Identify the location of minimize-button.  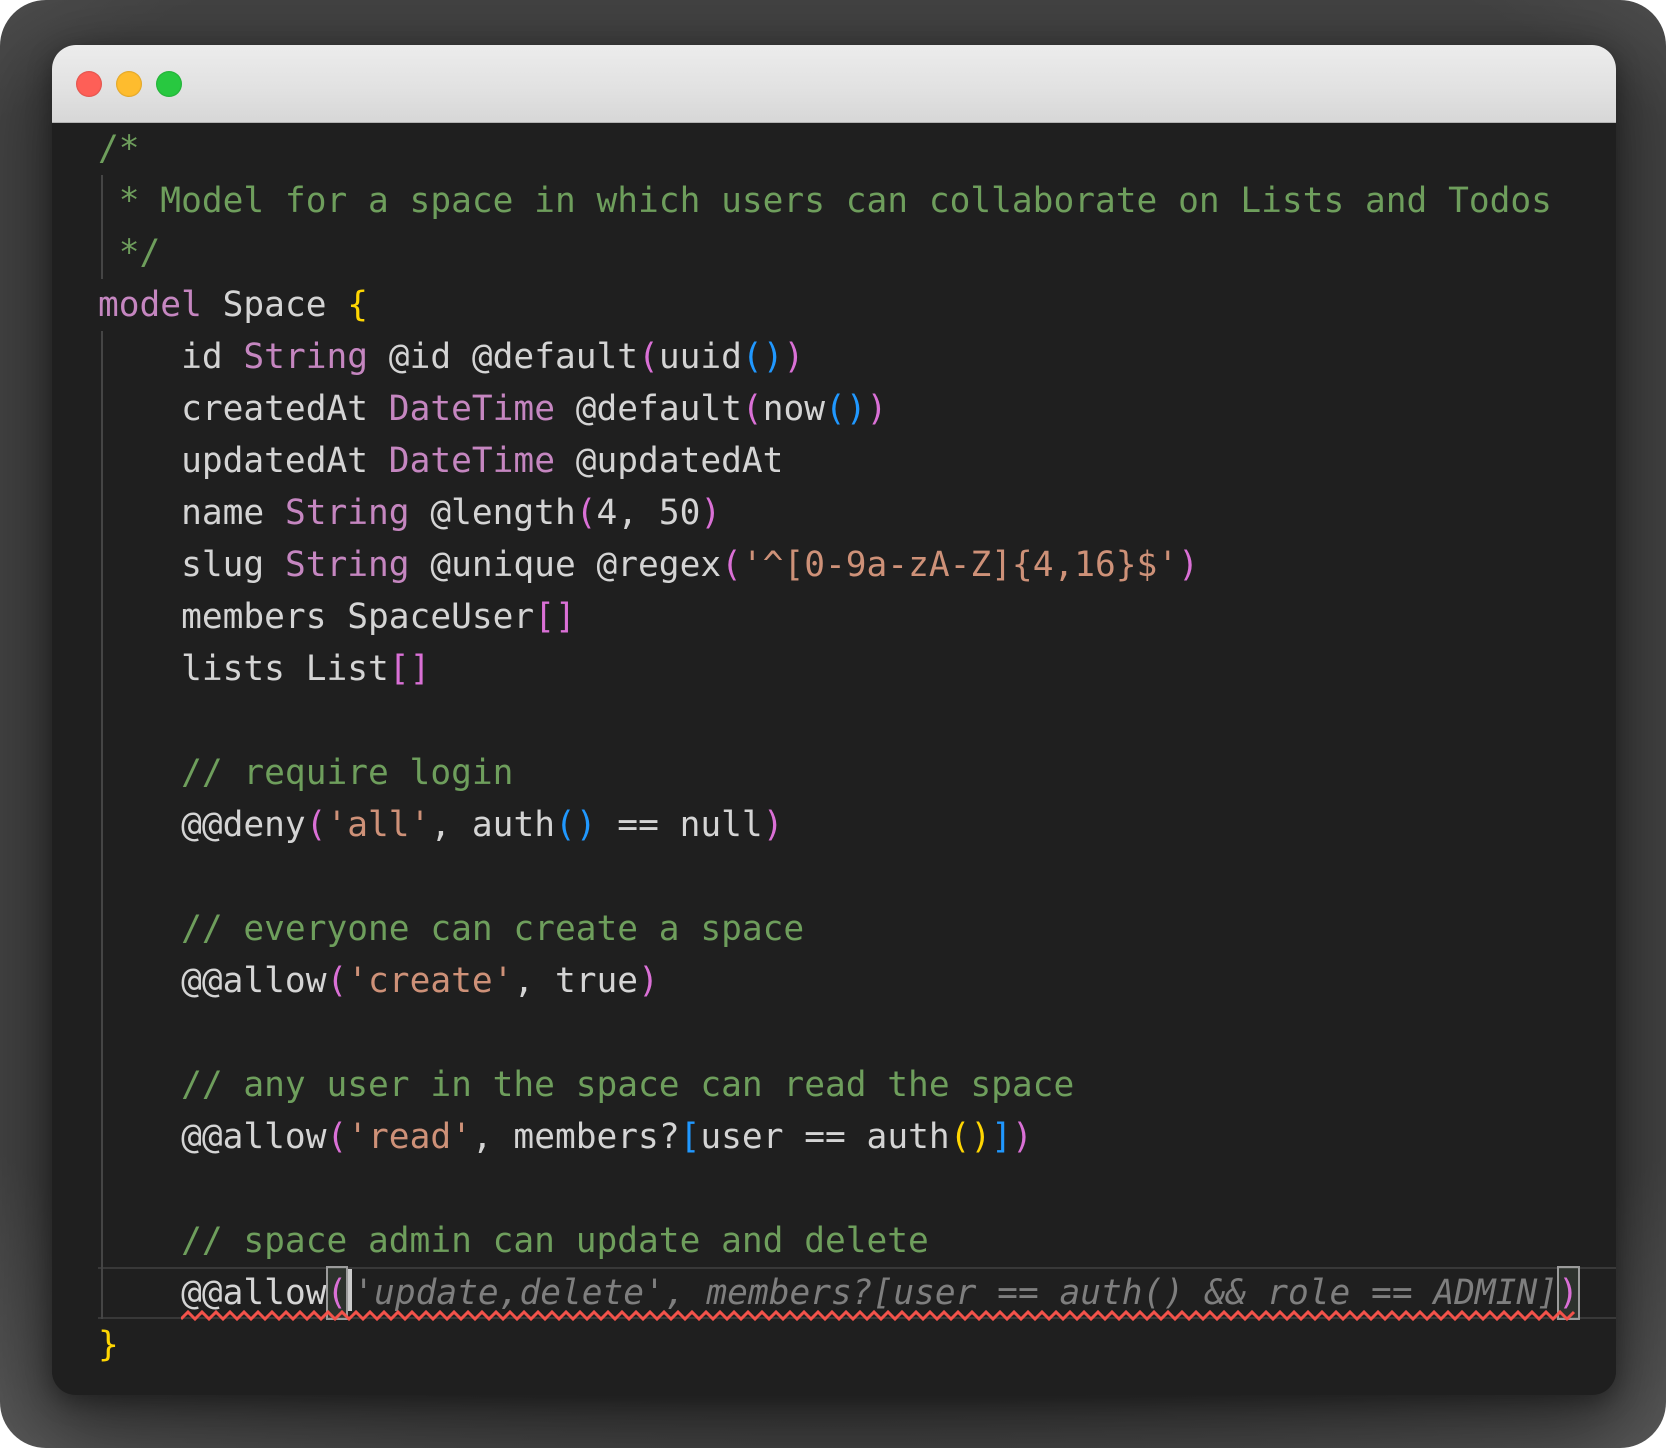
(129, 83).